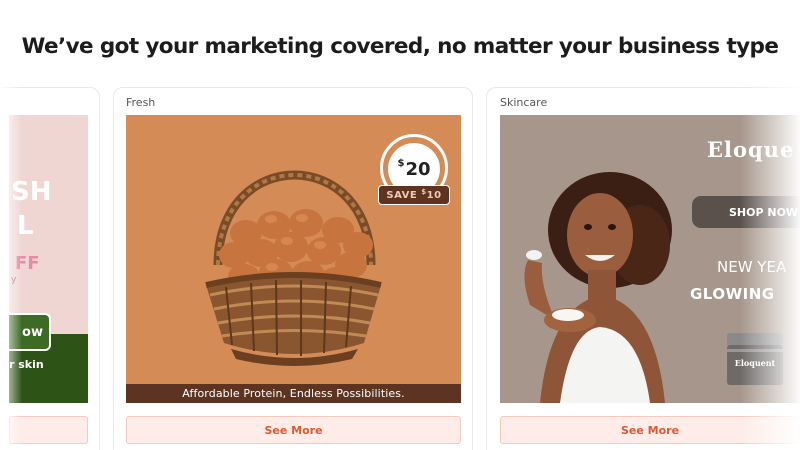 This screenshot has height=450, width=800. What do you see at coordinates (755, 363) in the screenshot?
I see `jar-label: Eloquent` at bounding box center [755, 363].